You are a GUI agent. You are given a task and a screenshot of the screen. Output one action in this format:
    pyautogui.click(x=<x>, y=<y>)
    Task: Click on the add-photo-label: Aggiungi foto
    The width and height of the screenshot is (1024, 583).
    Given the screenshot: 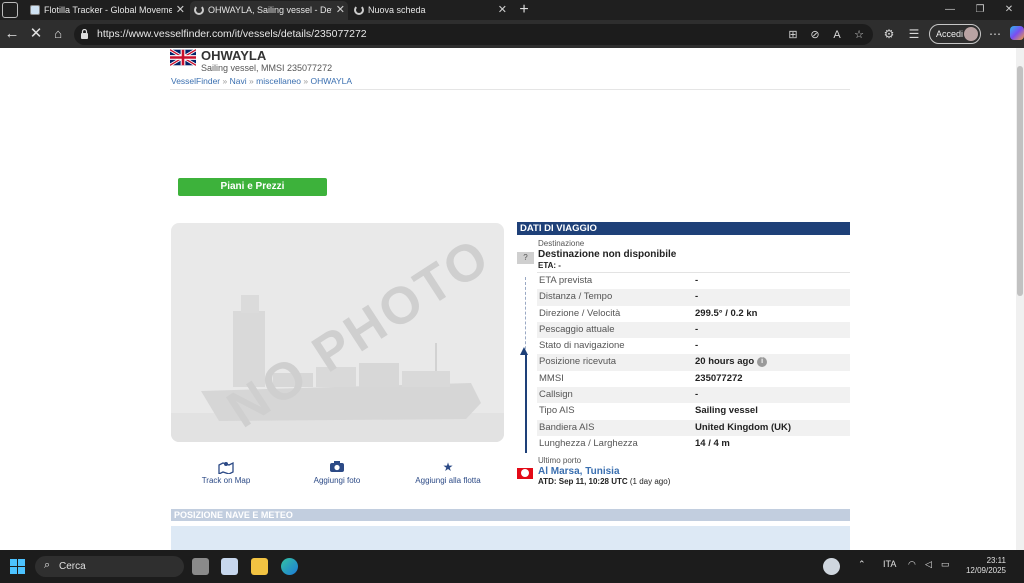 What is the action you would take?
    pyautogui.click(x=337, y=480)
    